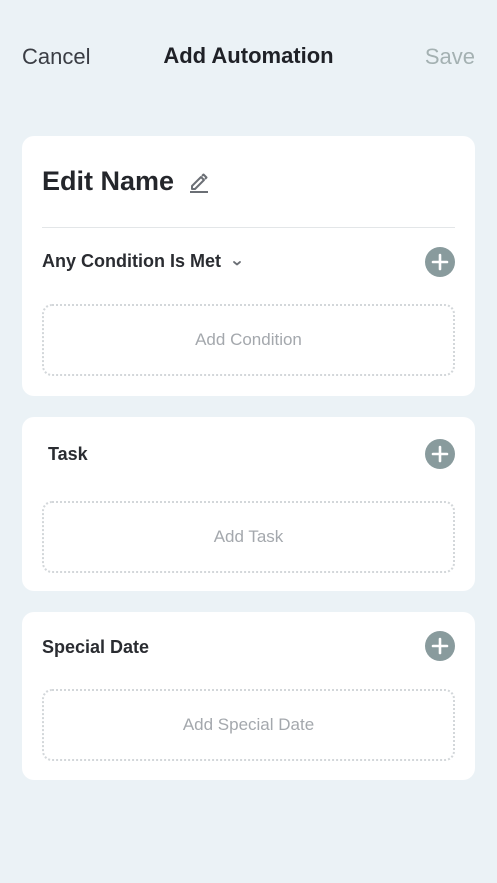  Describe the element at coordinates (248, 227) in the screenshot. I see `divider` at that location.